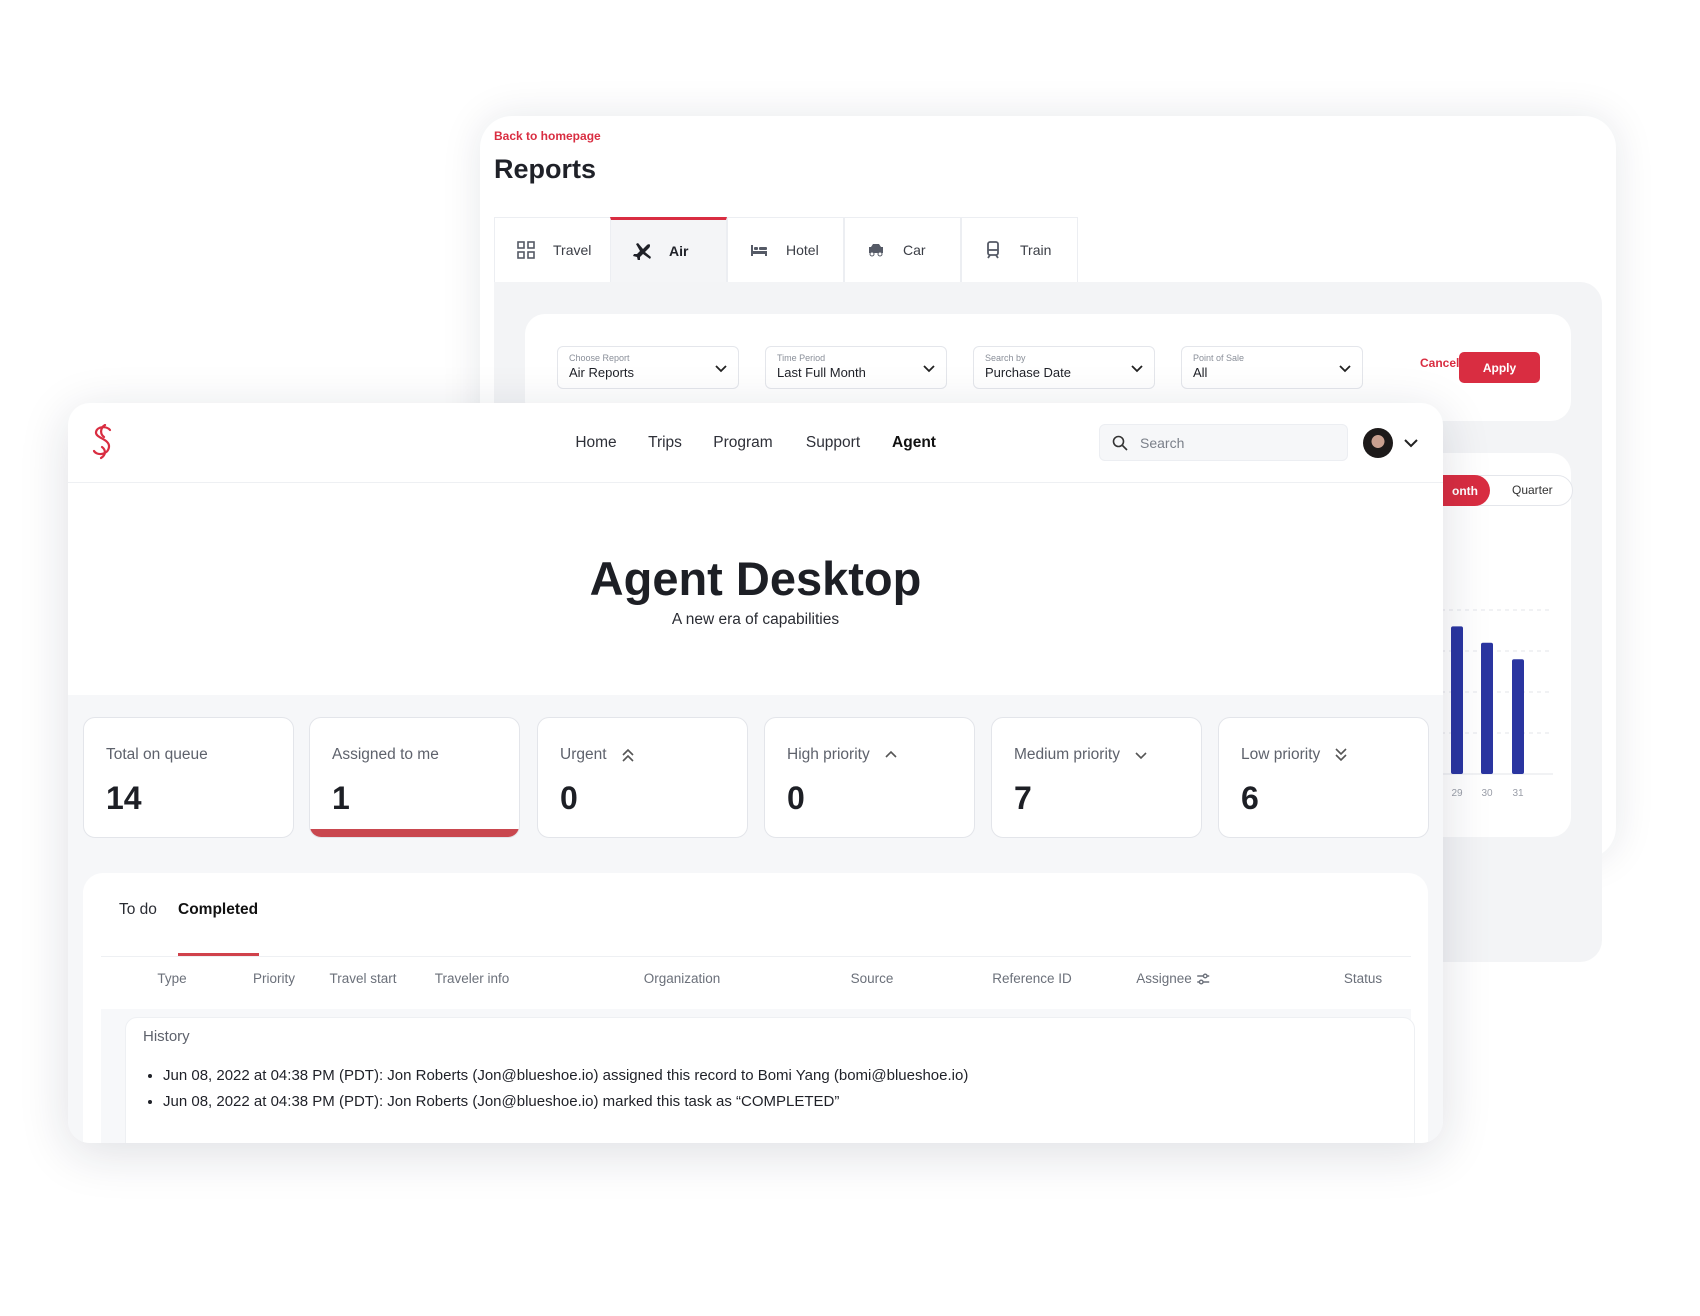 Image resolution: width=1700 pixels, height=1316 pixels. I want to click on card-label: Assigned to me, so click(385, 754).